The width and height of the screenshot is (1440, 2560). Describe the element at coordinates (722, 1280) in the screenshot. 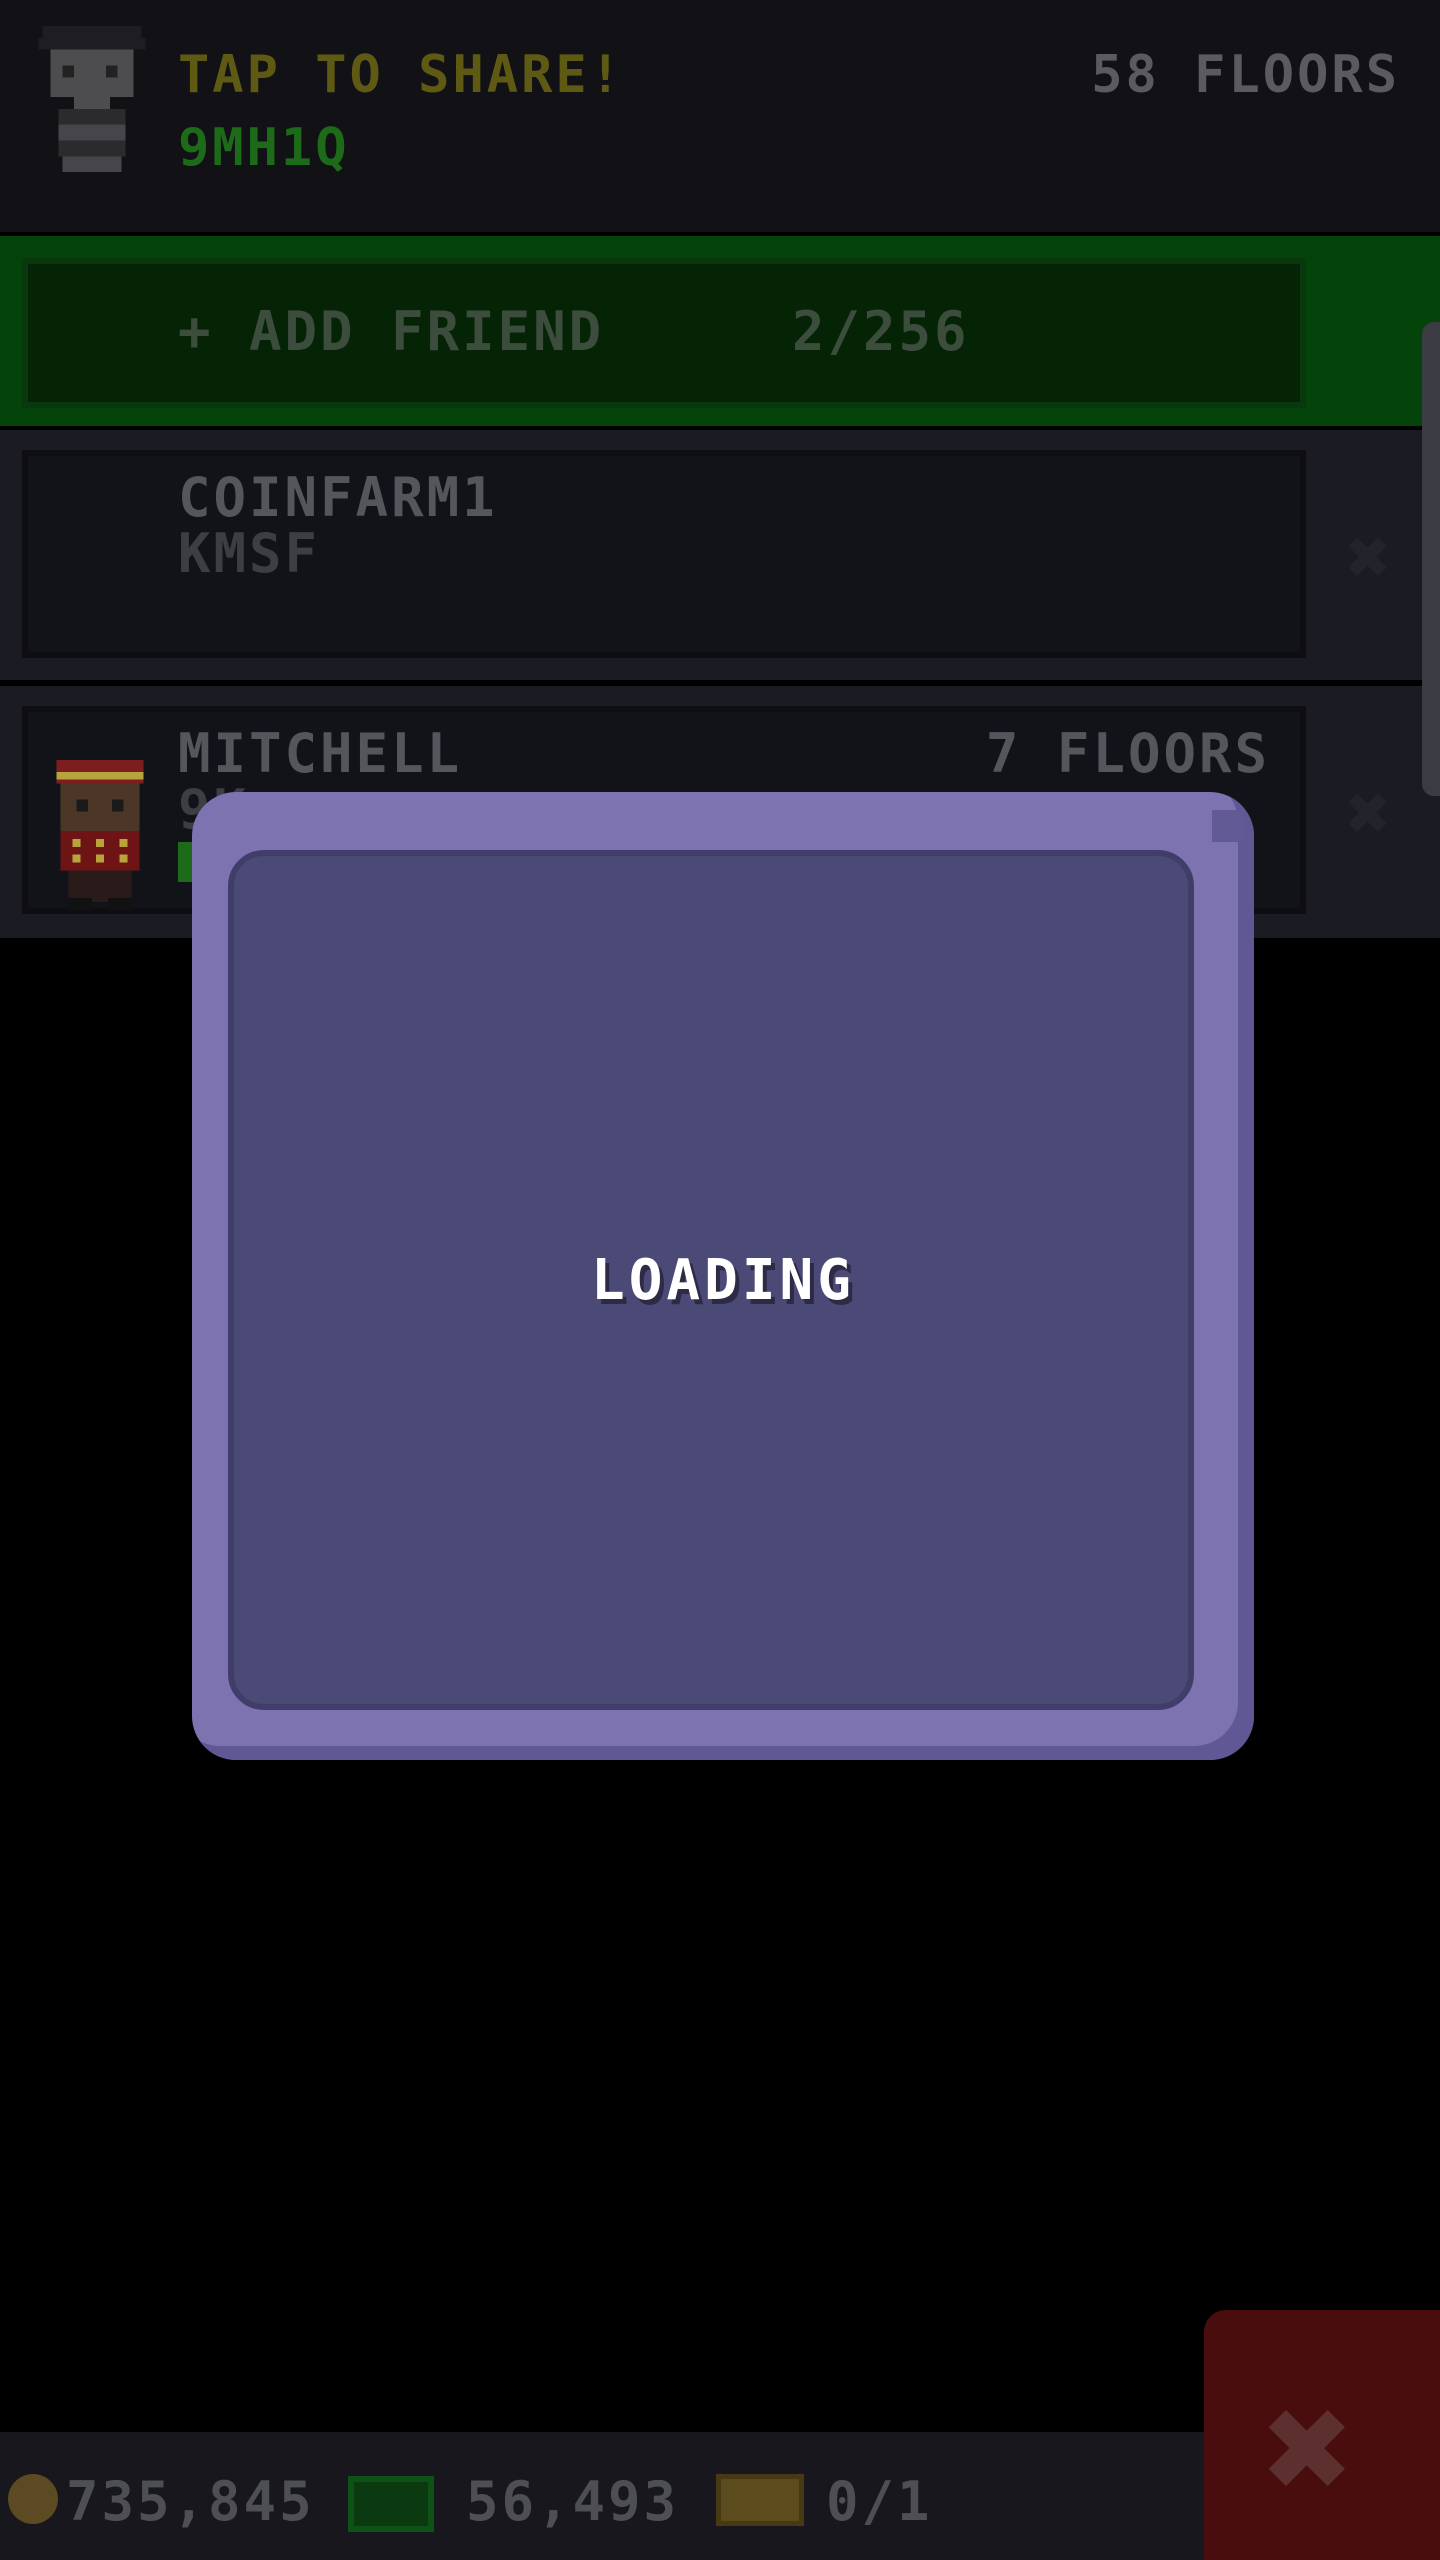

I see `loading-text: LOADING` at that location.